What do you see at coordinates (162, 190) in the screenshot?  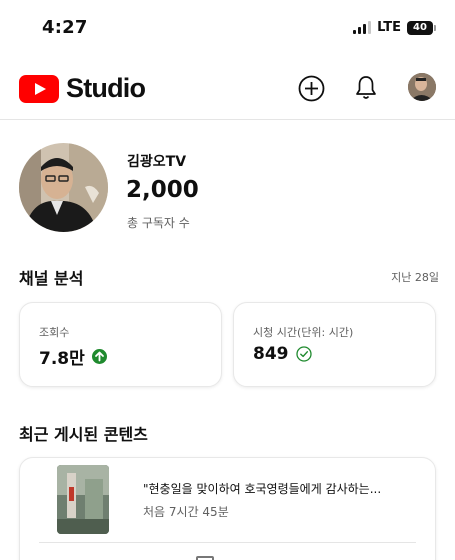 I see `subscriber-count: 2,000` at bounding box center [162, 190].